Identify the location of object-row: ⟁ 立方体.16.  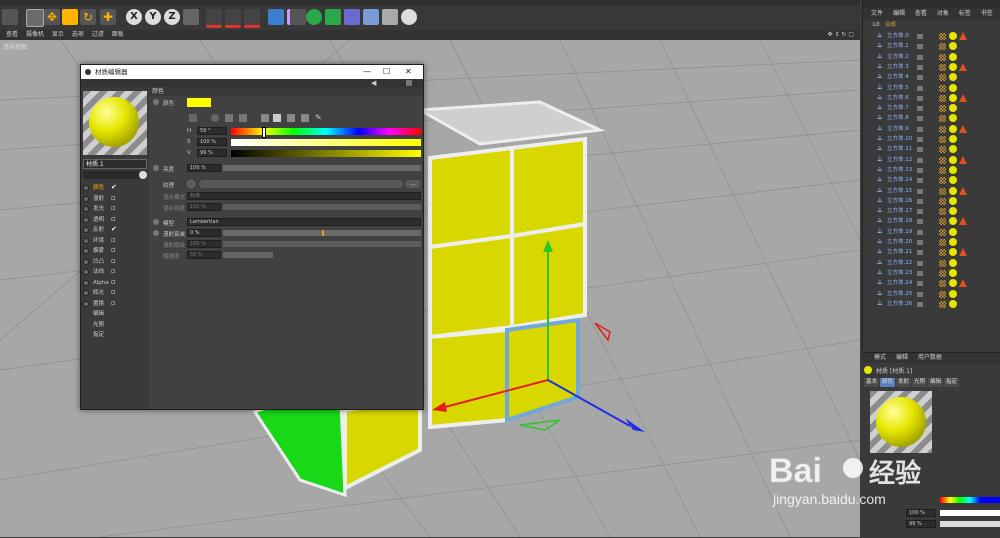
(931, 201).